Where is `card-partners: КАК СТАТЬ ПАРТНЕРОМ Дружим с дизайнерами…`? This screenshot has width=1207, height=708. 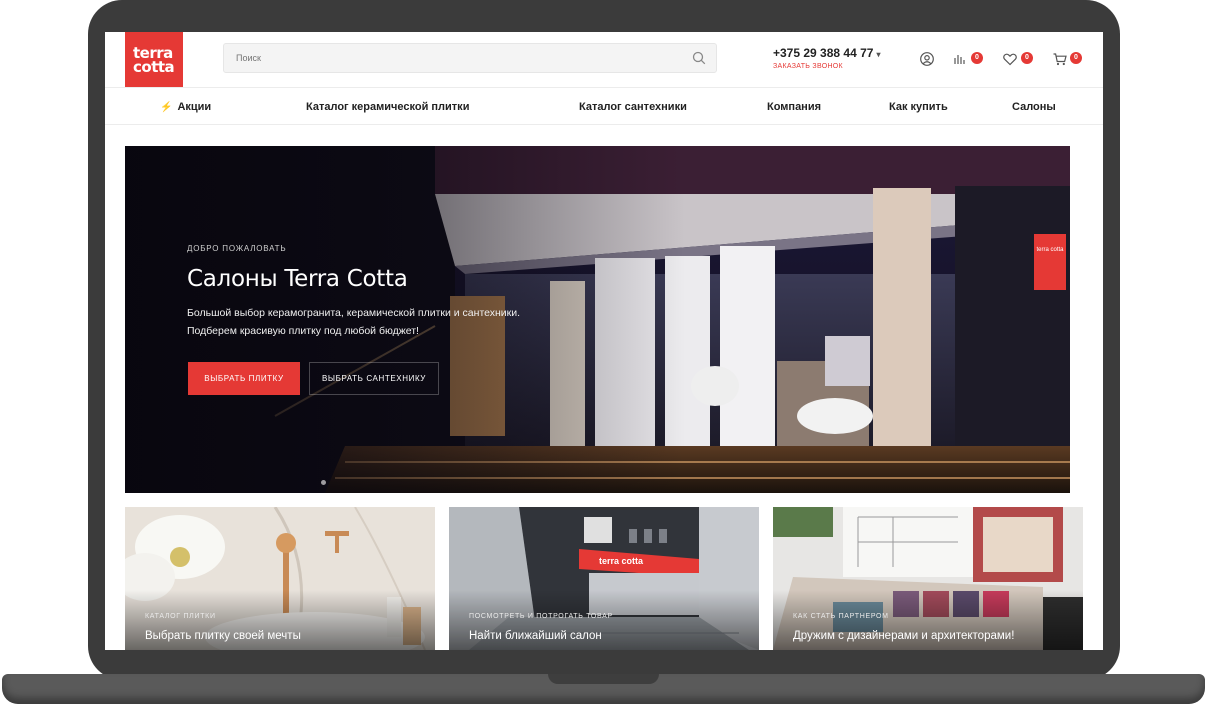
card-partners: КАК СТАТЬ ПАРТНЕРОМ Дружим с дизайнерами… is located at coordinates (928, 578).